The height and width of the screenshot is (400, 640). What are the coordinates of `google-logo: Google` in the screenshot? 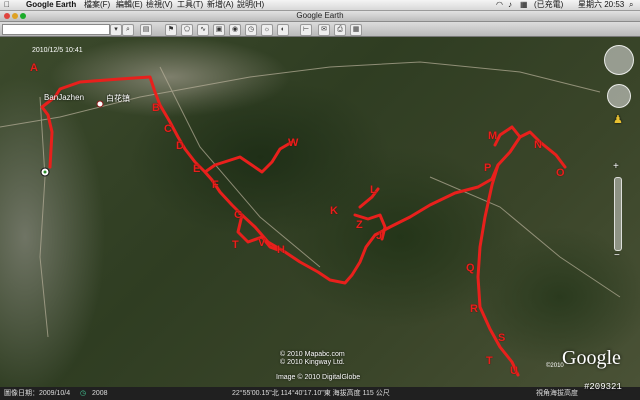 It's located at (591, 358).